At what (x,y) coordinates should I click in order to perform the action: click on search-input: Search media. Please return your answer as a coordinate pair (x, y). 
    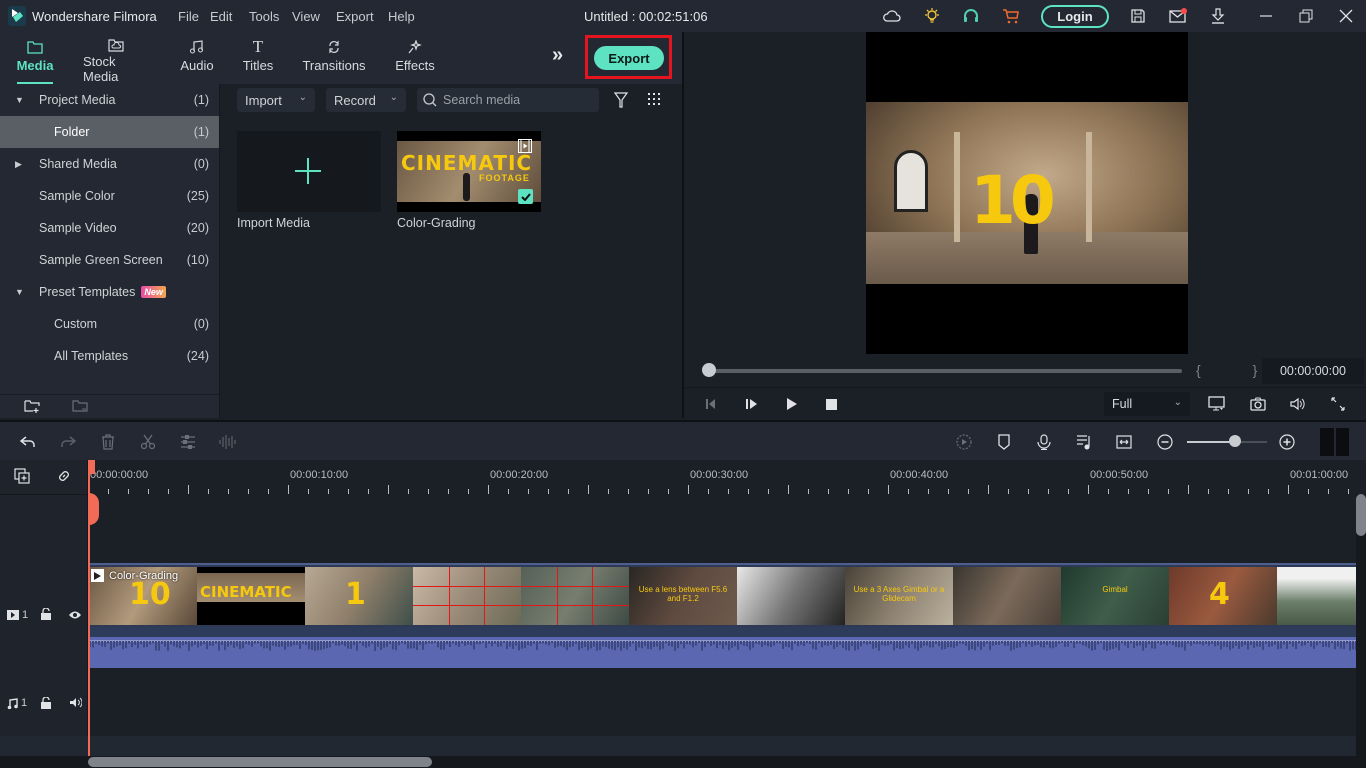
    Looking at the image, I should click on (508, 100).